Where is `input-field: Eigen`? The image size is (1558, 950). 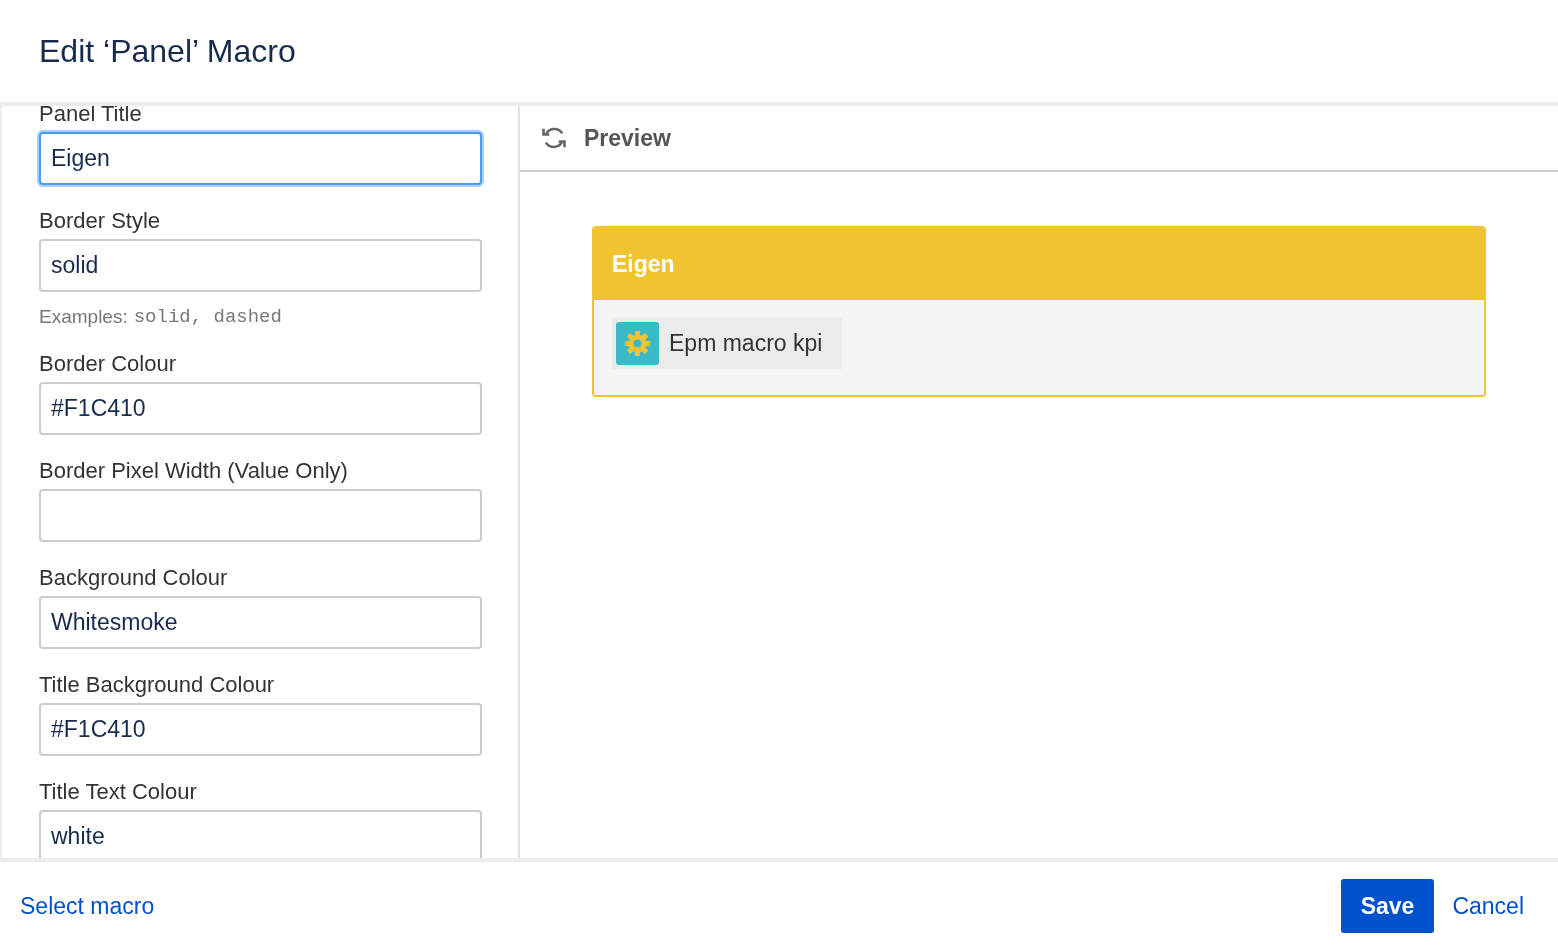 input-field: Eigen is located at coordinates (260, 158).